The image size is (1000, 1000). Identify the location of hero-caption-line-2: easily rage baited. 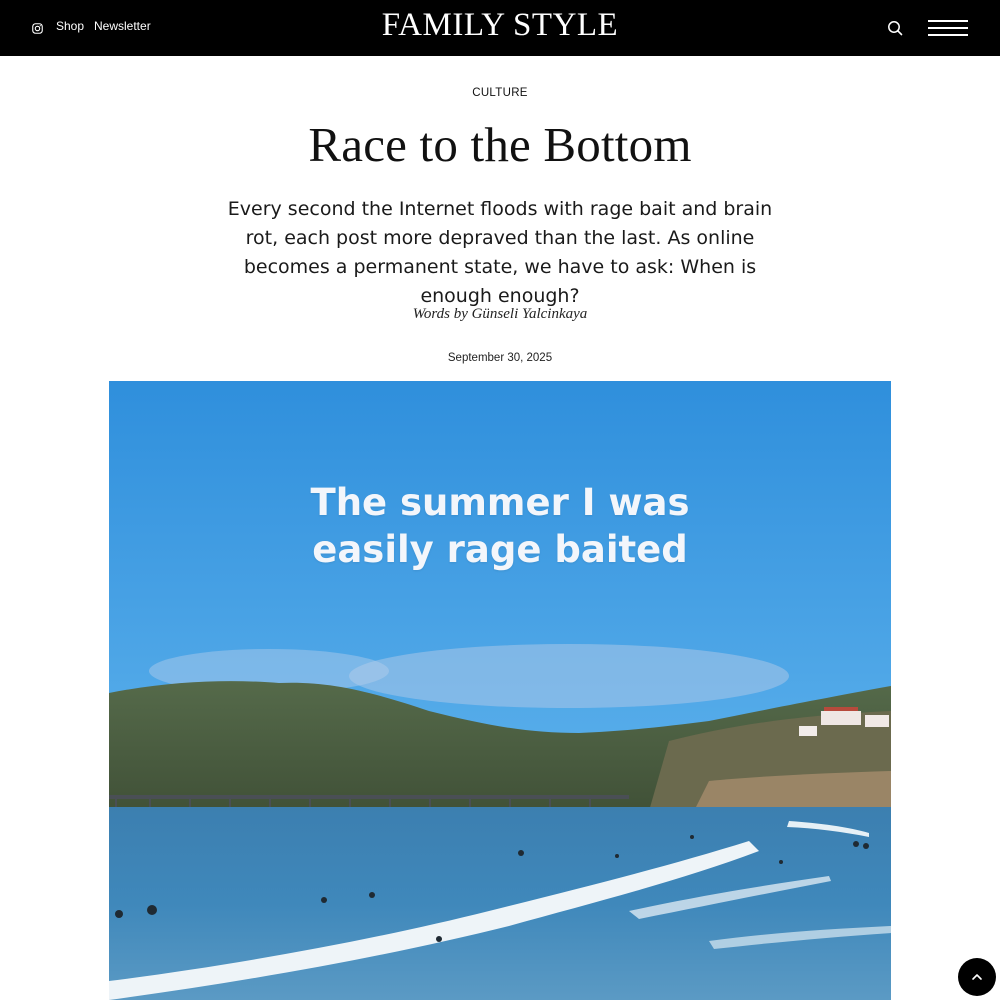
(500, 549).